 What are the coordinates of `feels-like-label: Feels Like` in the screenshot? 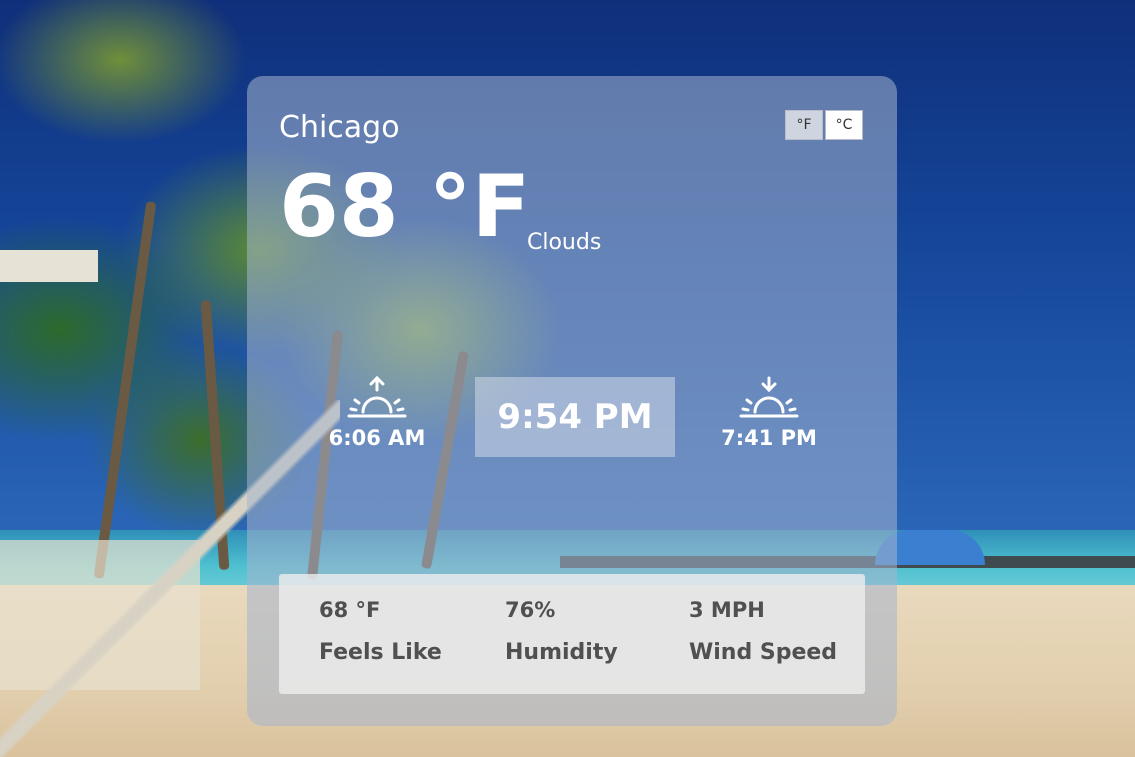 It's located at (380, 652).